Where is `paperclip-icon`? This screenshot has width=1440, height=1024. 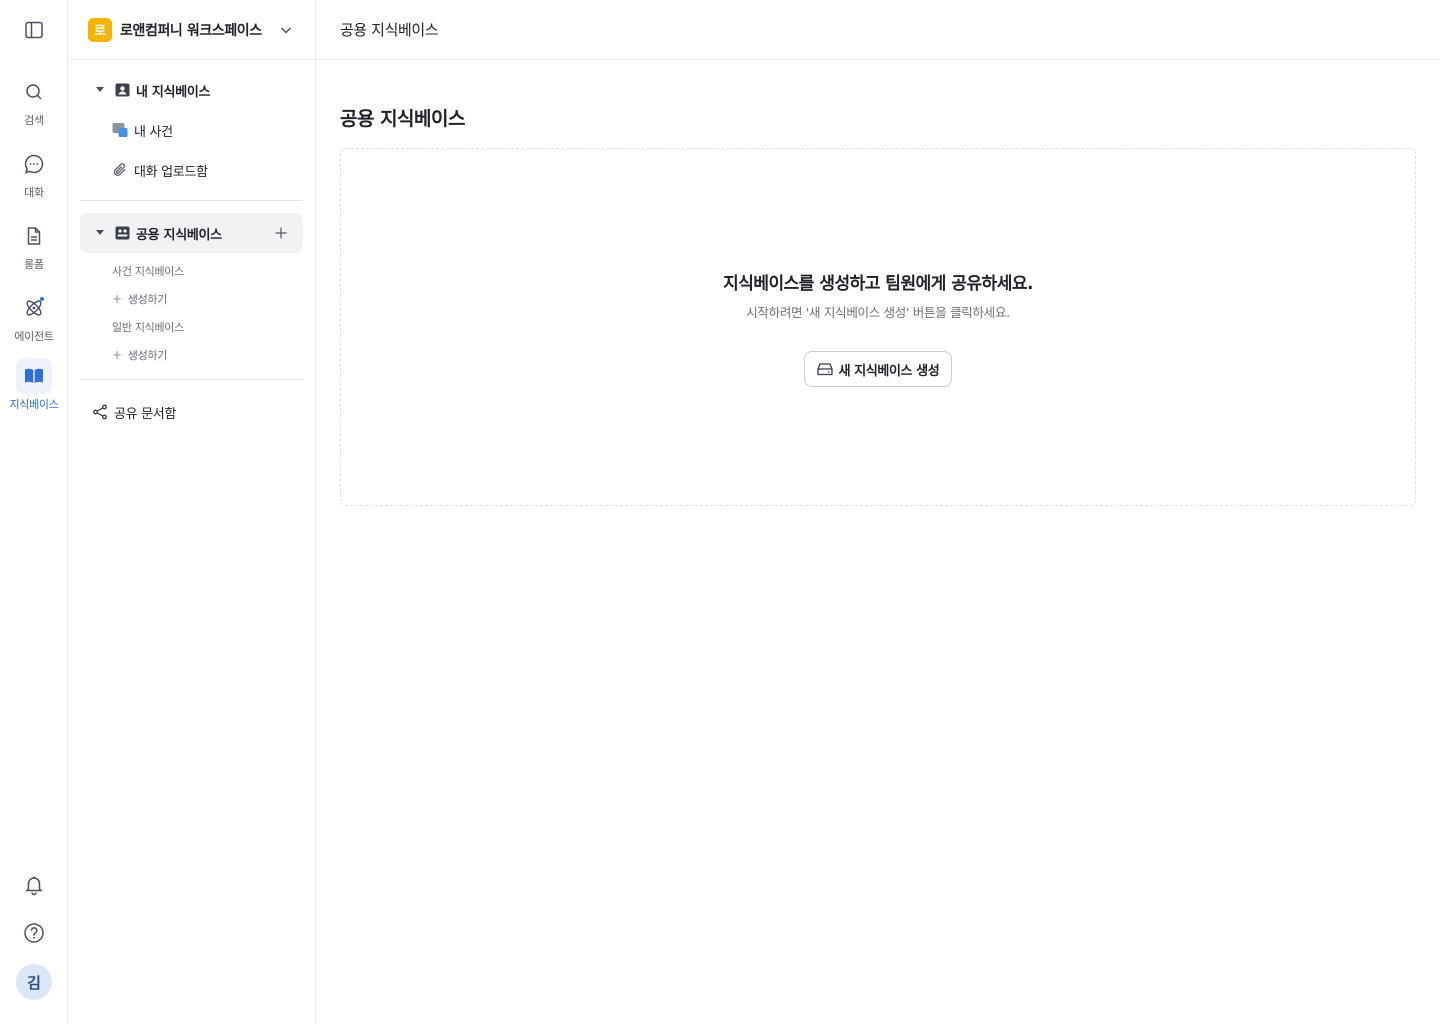 paperclip-icon is located at coordinates (120, 170).